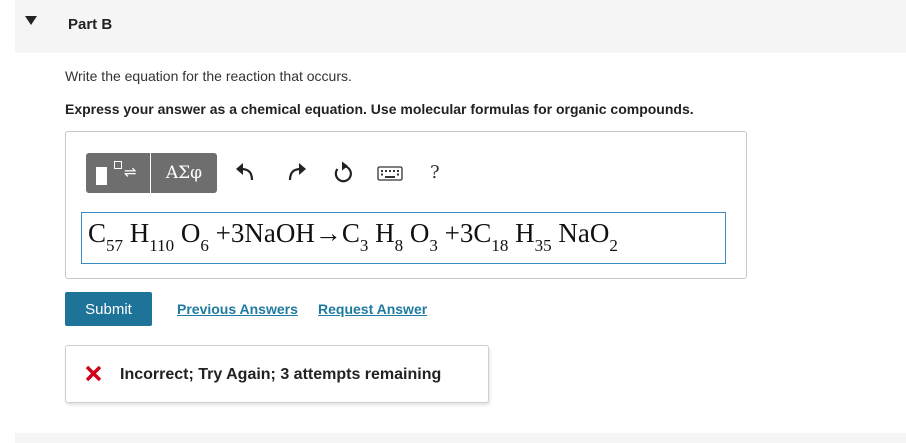 The height and width of the screenshot is (443, 906). Describe the element at coordinates (399, 245) in the screenshot. I see `equation-subscript: 8` at that location.